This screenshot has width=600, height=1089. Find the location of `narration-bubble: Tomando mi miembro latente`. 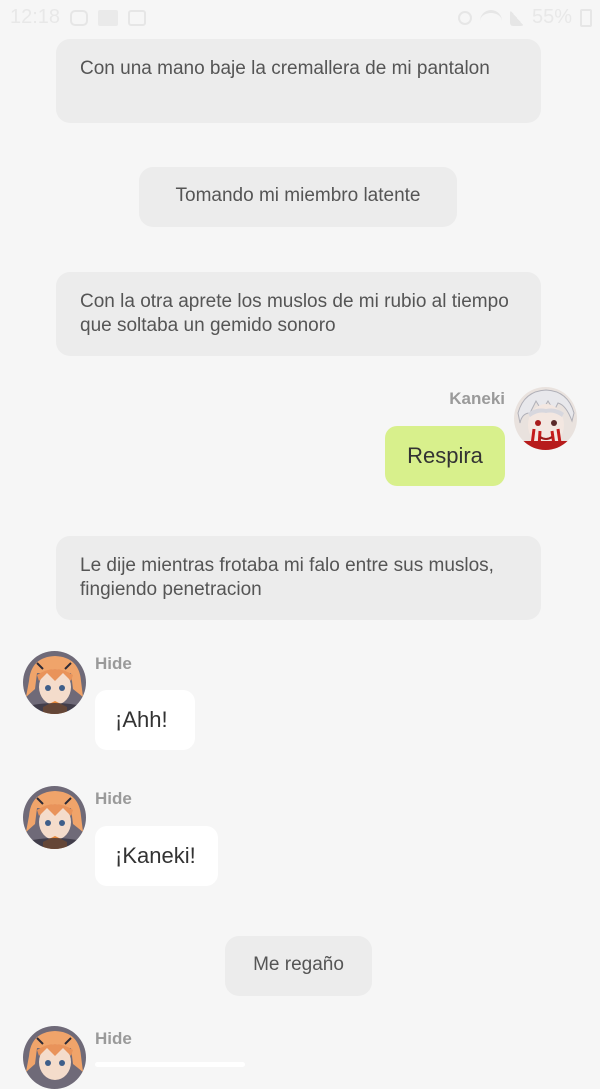

narration-bubble: Tomando mi miembro latente is located at coordinates (298, 197).